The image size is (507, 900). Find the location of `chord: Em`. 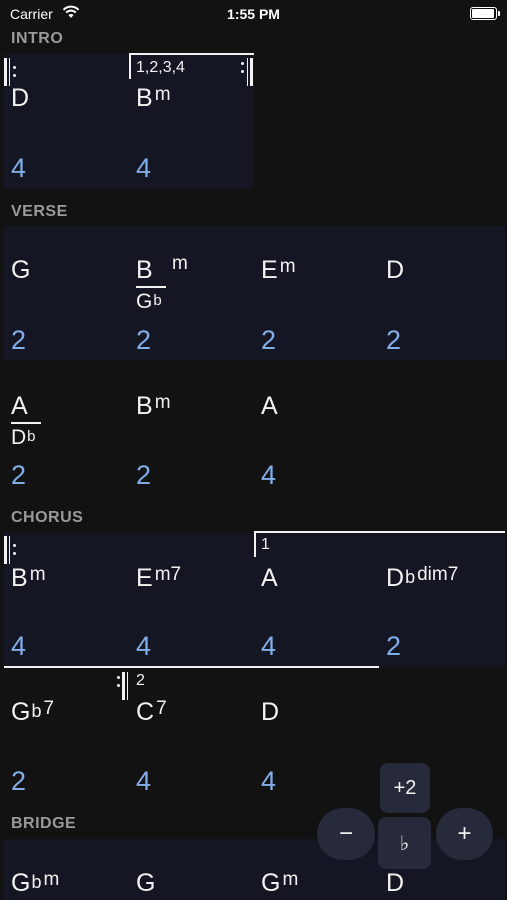

chord: Em is located at coordinates (278, 270).